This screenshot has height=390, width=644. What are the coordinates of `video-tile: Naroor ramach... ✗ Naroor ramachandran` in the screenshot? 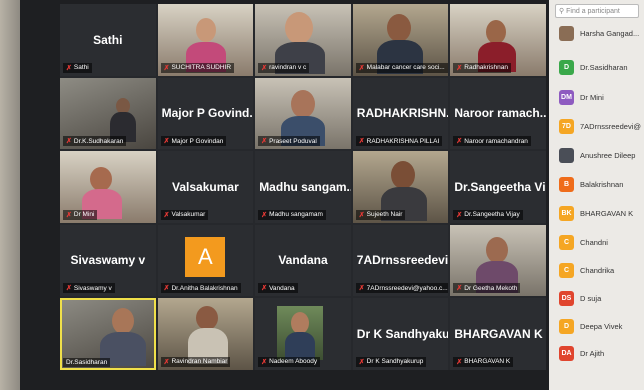 It's located at (498, 113).